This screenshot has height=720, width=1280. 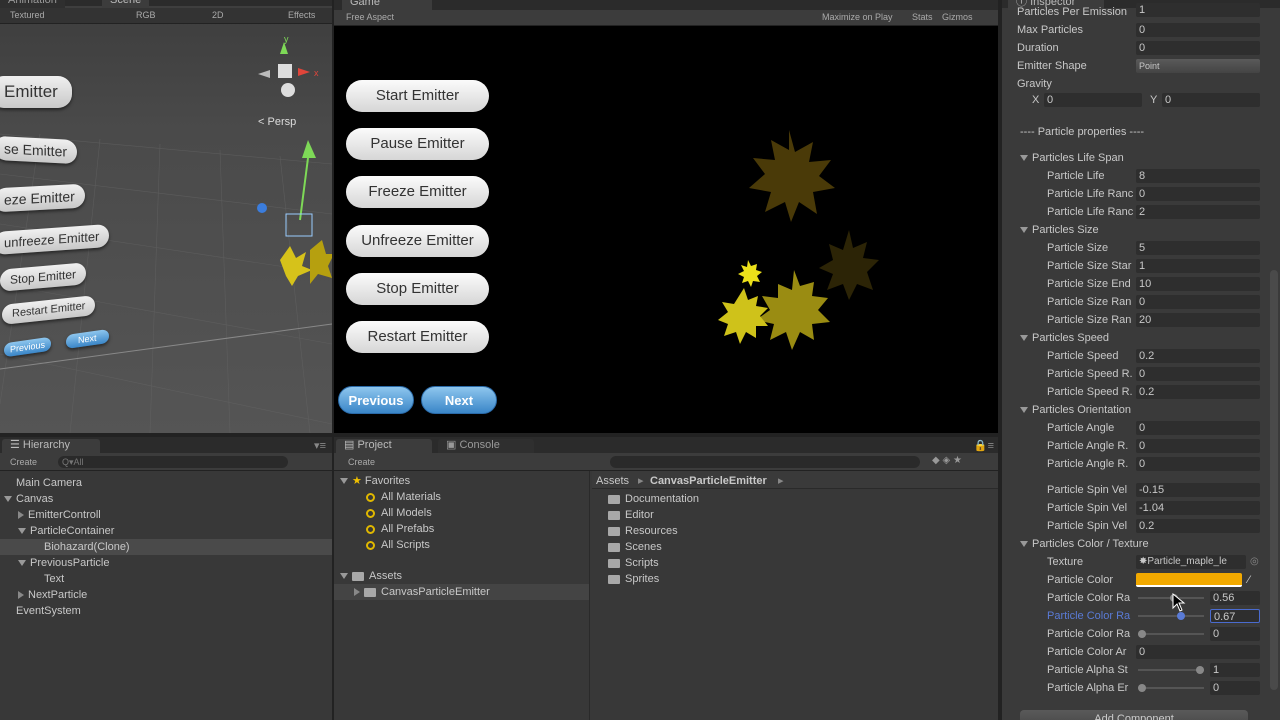 What do you see at coordinates (166, 563) in the screenshot?
I see `hierarchy-item-previousparticle: PreviousParticle` at bounding box center [166, 563].